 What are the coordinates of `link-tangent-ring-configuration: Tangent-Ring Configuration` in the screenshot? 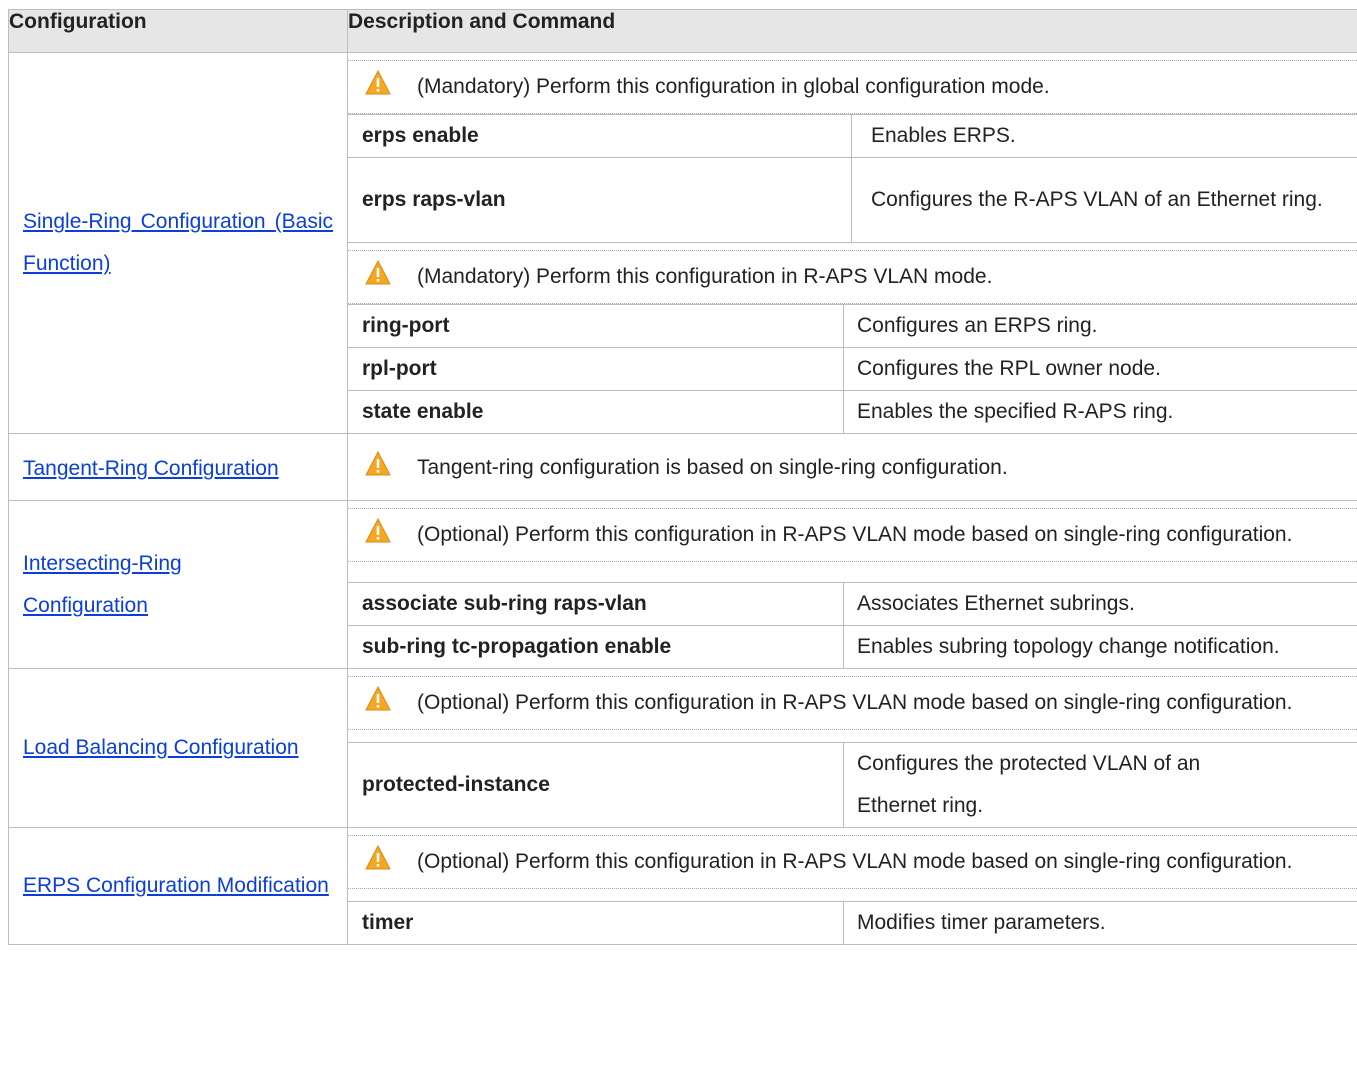 It's located at (151, 468).